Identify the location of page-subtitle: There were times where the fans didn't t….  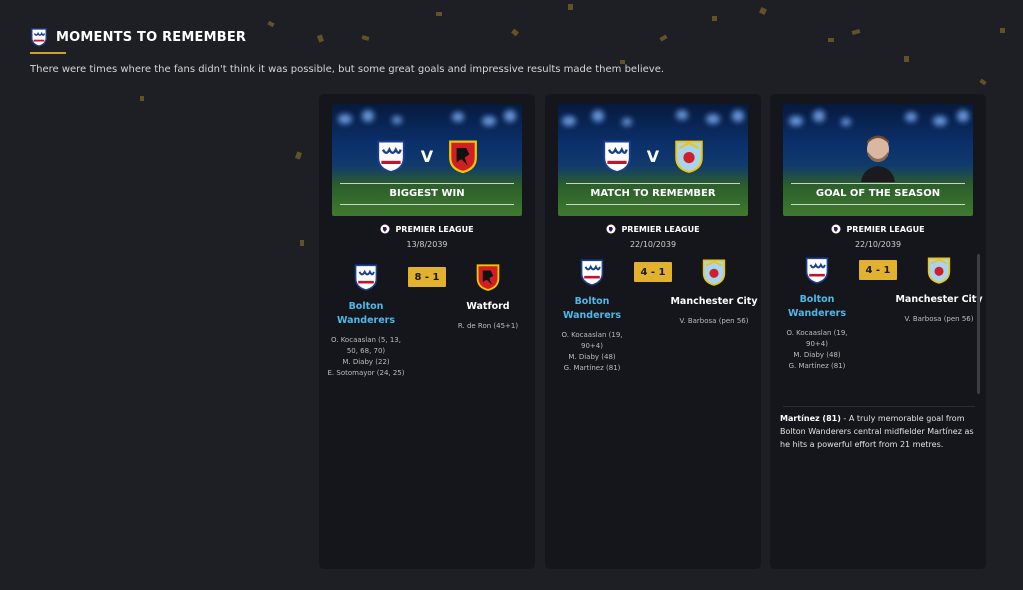
(347, 69).